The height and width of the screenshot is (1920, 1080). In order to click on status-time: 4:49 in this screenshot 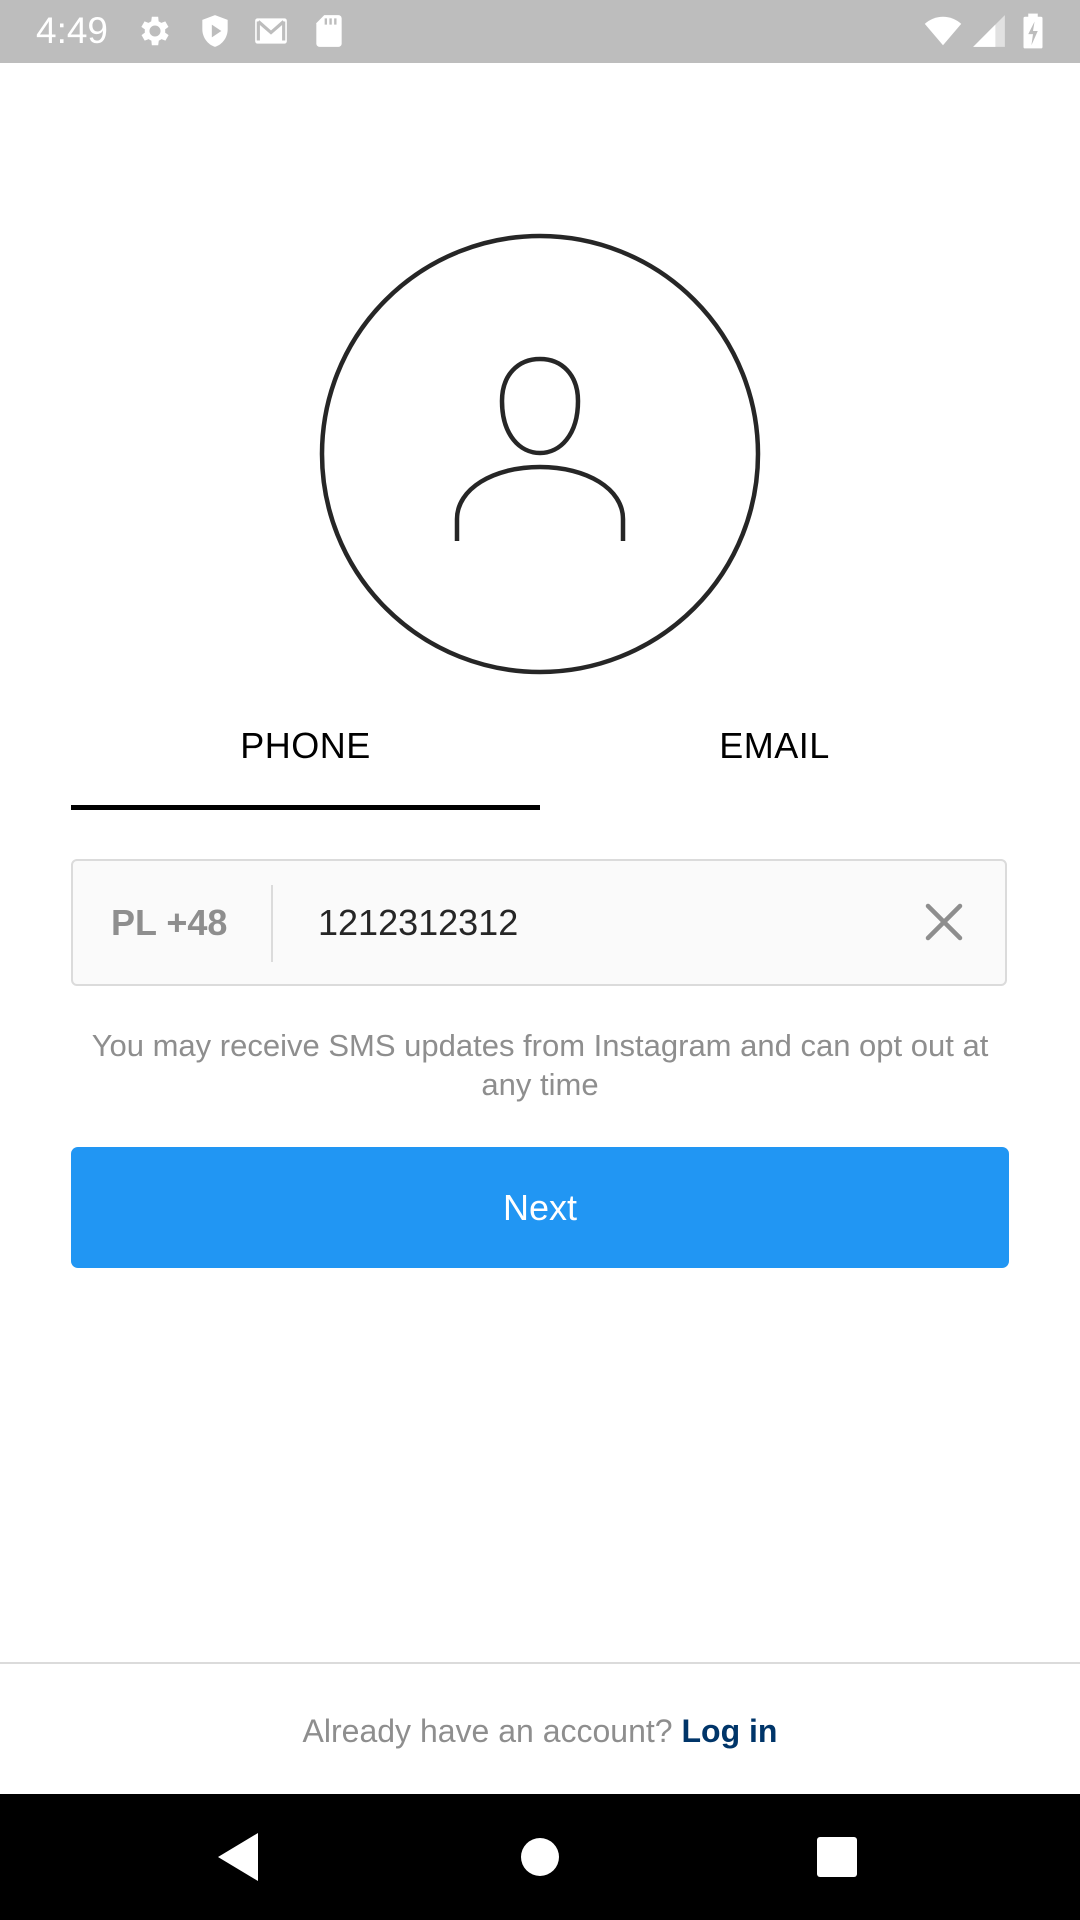, I will do `click(72, 30)`.